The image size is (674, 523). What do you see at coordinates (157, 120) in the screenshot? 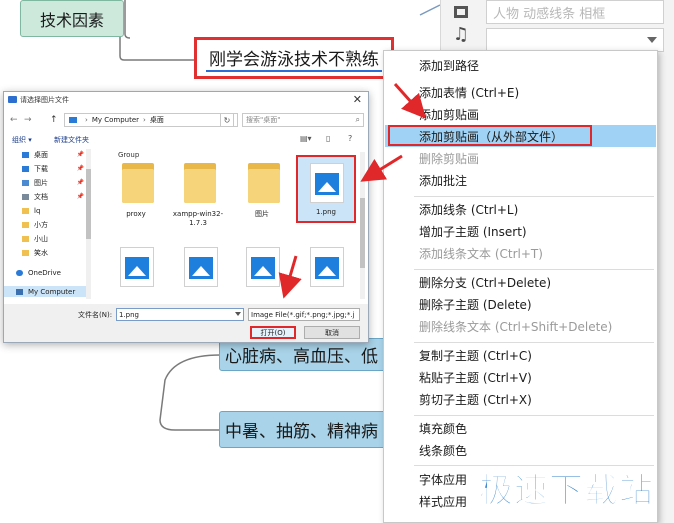
I see `breadcrumb-item-desktop: 桌面` at bounding box center [157, 120].